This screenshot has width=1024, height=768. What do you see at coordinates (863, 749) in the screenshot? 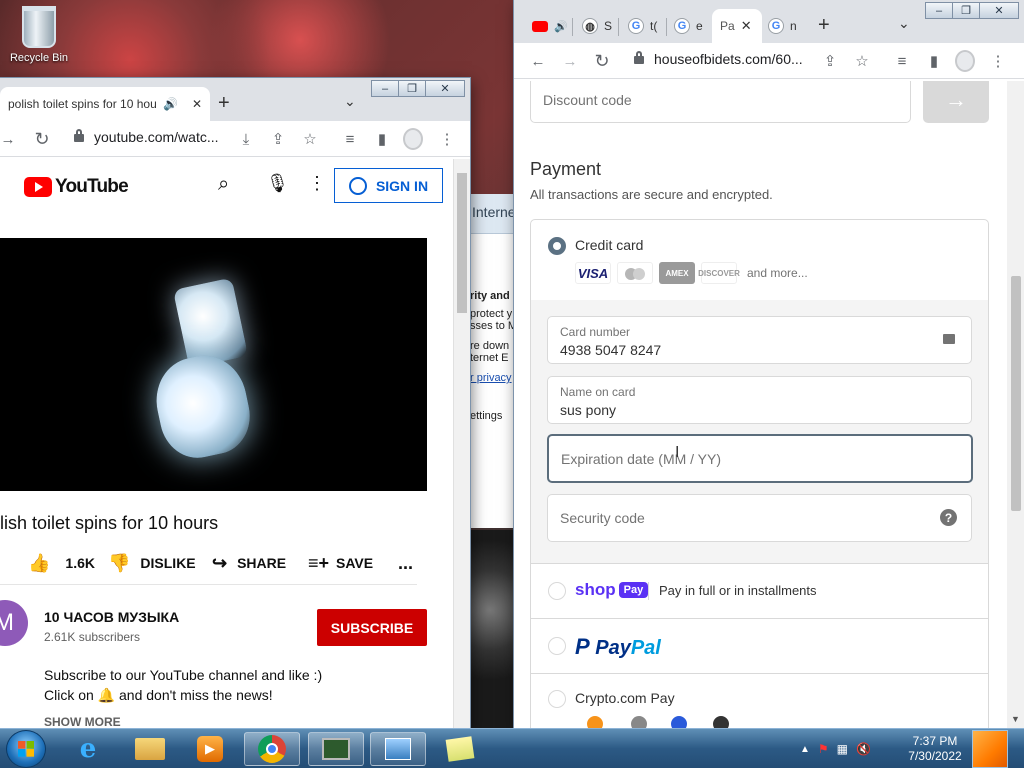
I see `volume-muted-icon: 🔇` at bounding box center [863, 749].